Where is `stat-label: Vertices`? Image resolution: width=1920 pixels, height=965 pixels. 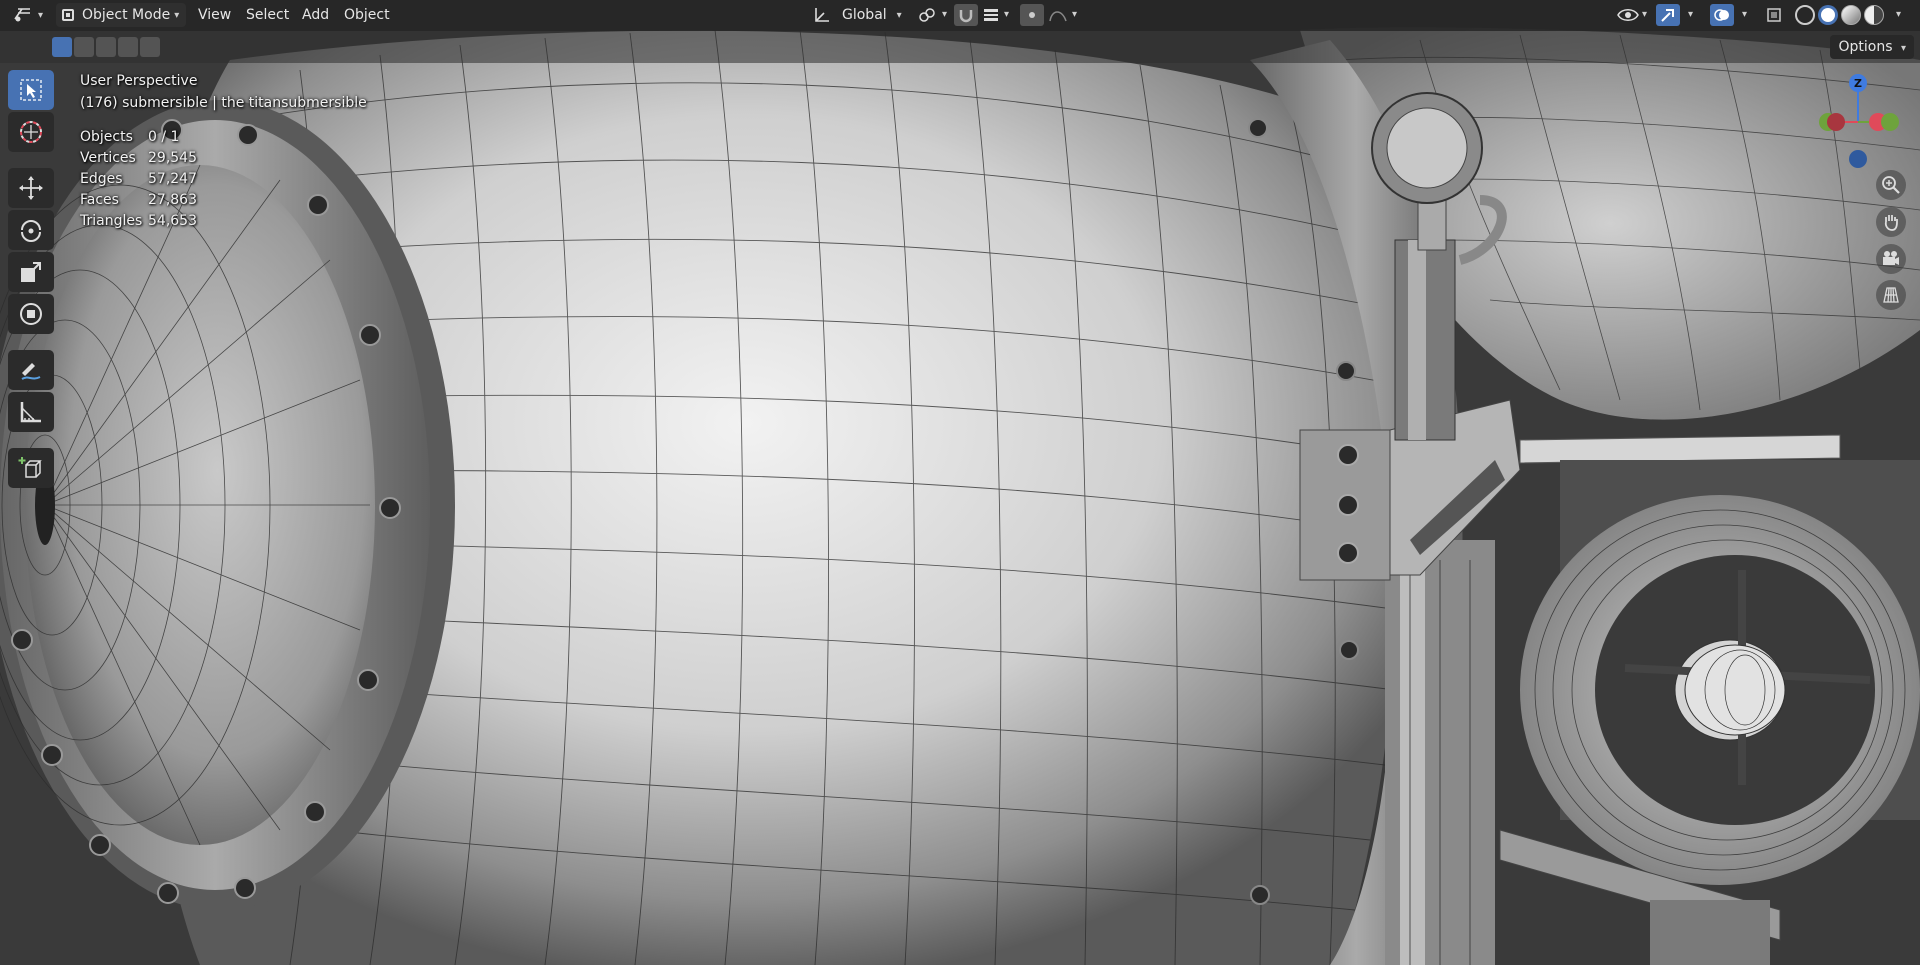 stat-label: Vertices is located at coordinates (108, 158).